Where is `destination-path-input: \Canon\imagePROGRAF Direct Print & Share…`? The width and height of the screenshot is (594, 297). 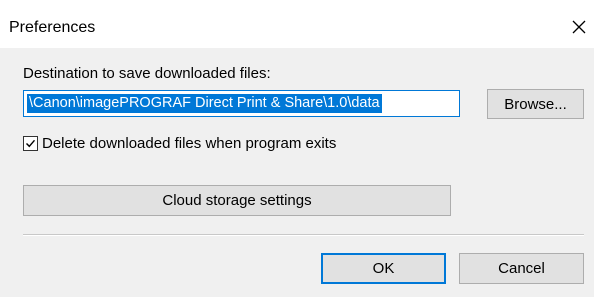 destination-path-input: \Canon\imagePROGRAF Direct Print & Share… is located at coordinates (241, 103).